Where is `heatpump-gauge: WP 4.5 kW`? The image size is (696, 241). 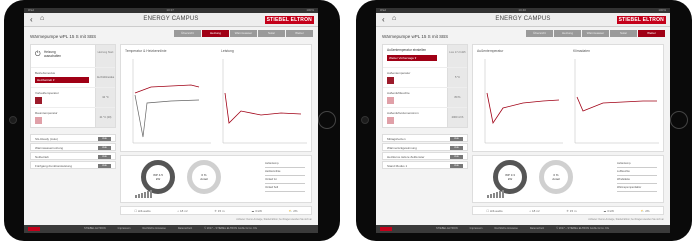 heatpump-gauge: WP 4.5 kW is located at coordinates (158, 177).